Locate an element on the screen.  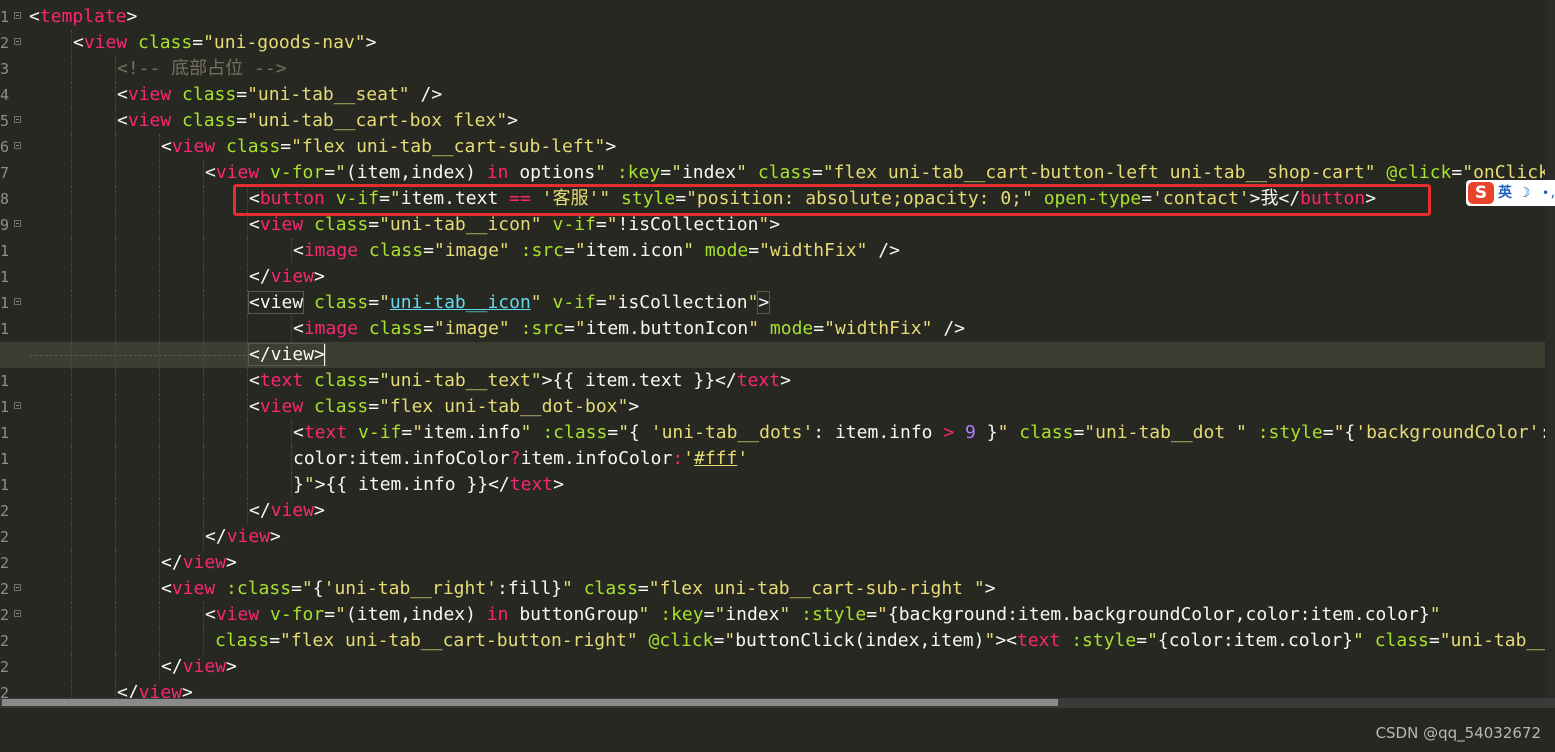
sogou-logo-icon: S is located at coordinates (1481, 193).